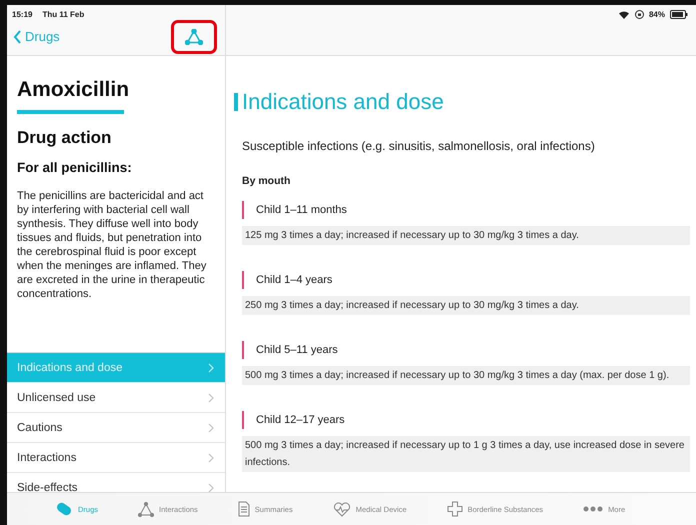 The height and width of the screenshot is (525, 696). Describe the element at coordinates (64, 138) in the screenshot. I see `section-heading: Drug action` at that location.